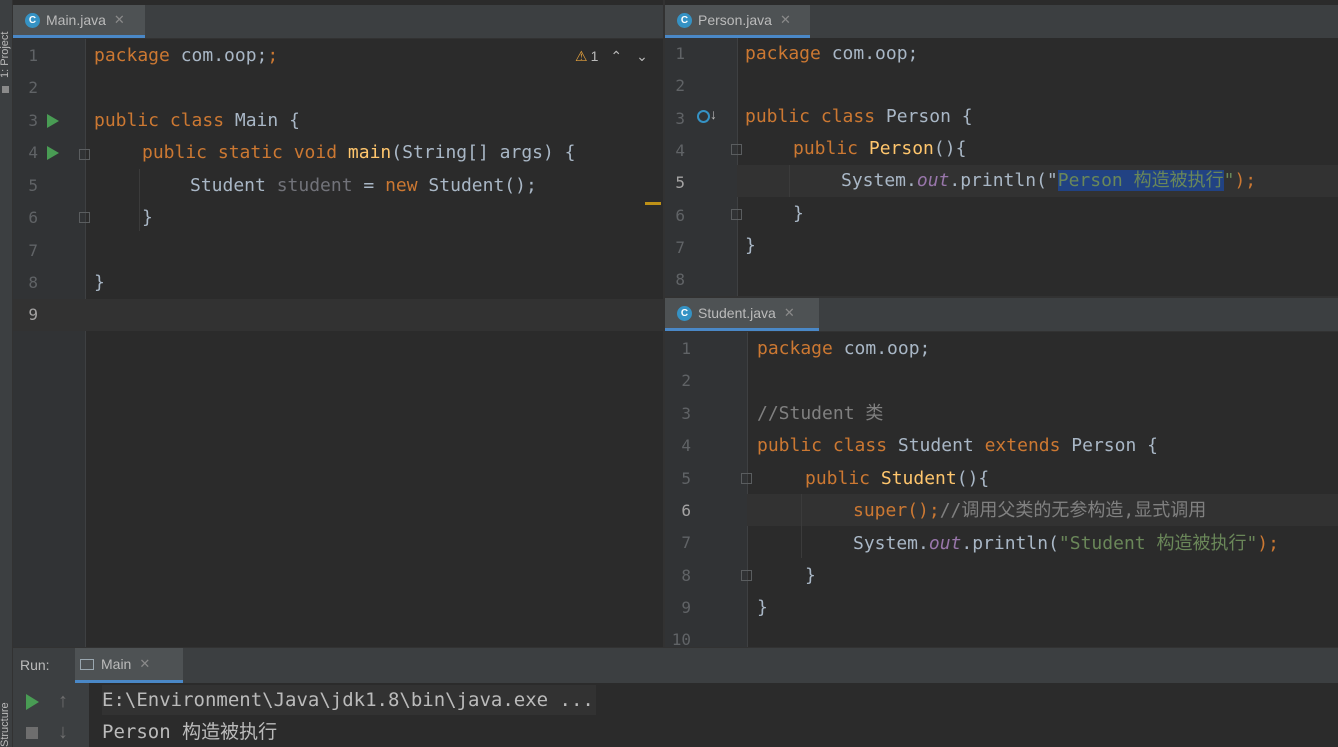 The width and height of the screenshot is (1338, 747). I want to click on tab-person-java: C Person.java ✕, so click(737, 21).